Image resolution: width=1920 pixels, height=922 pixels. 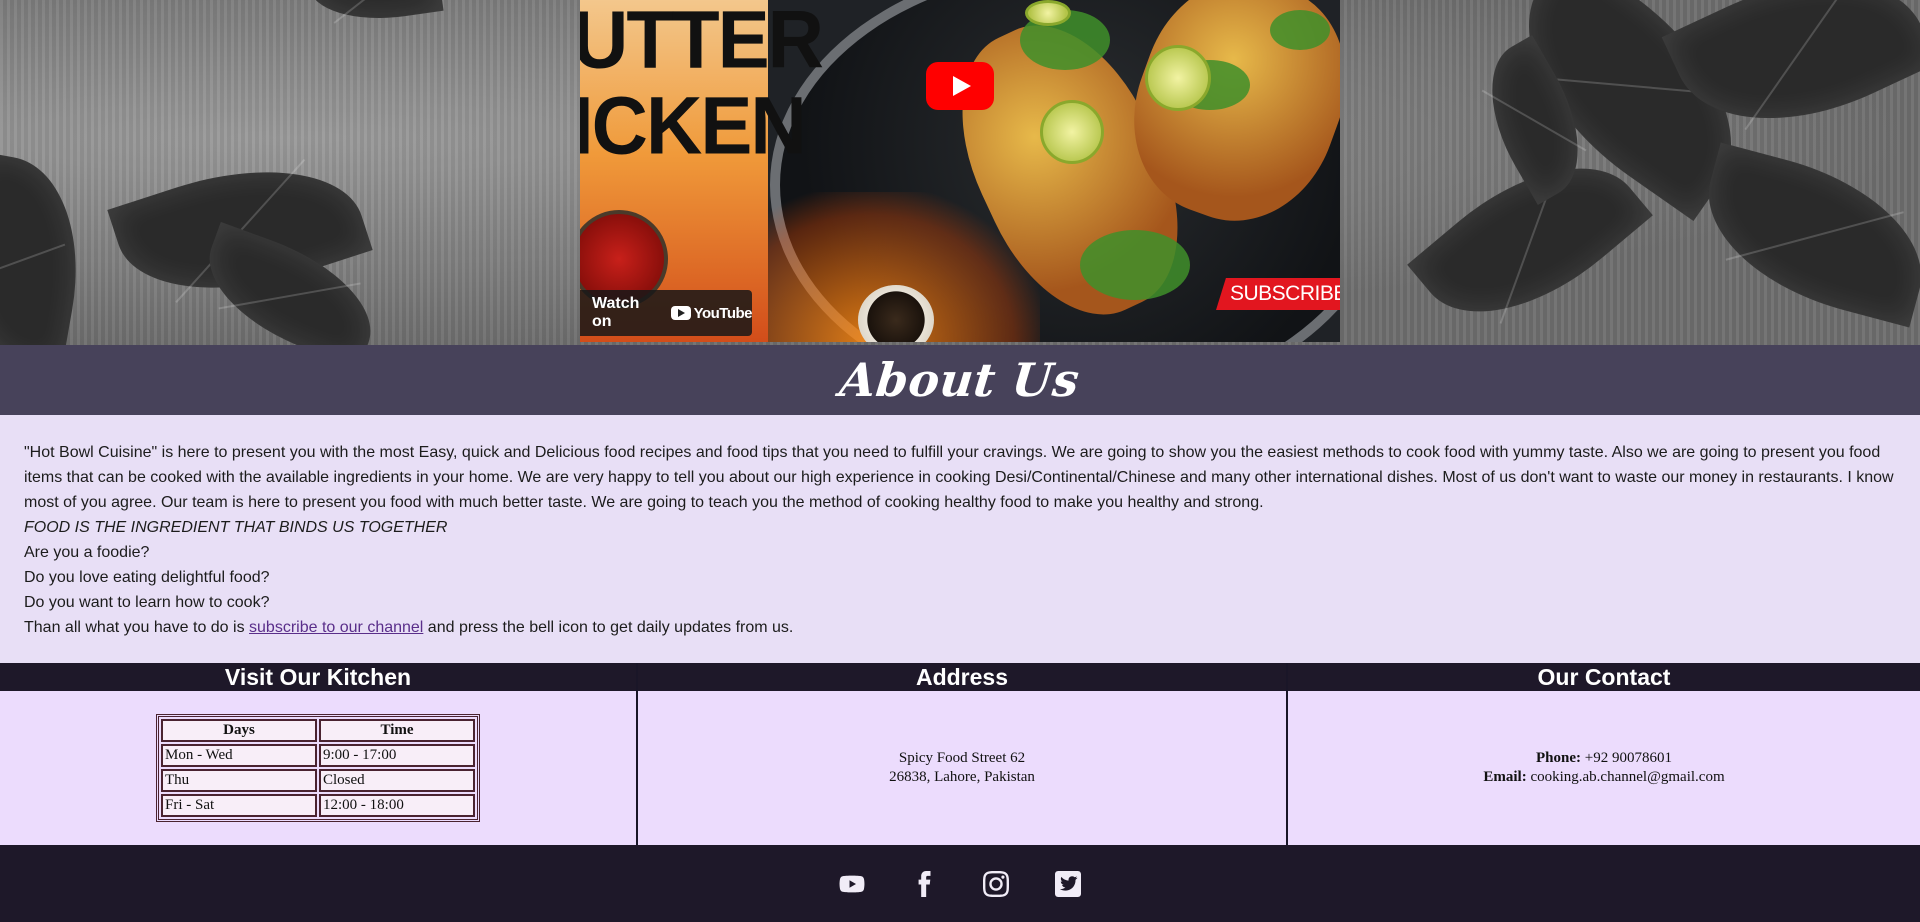 What do you see at coordinates (147, 577) in the screenshot?
I see `about-question: Do you love eating delightful food?` at bounding box center [147, 577].